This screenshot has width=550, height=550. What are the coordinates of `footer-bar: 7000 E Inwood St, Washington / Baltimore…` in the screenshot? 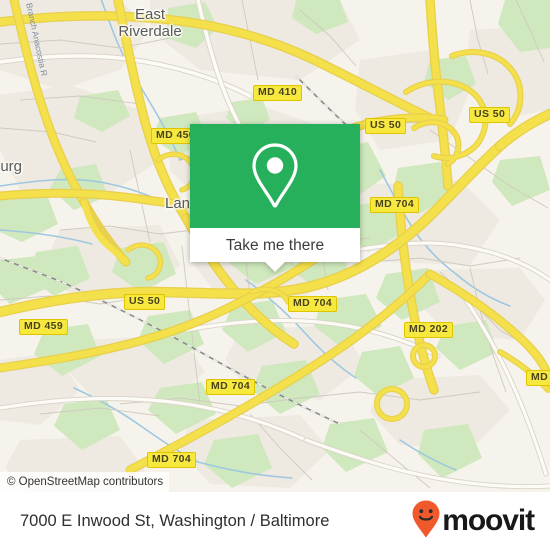 It's located at (275, 521).